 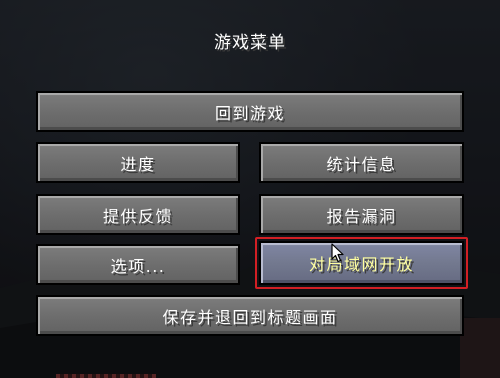 I want to click on report-bugs-label: 报告漏洞, so click(x=361, y=216).